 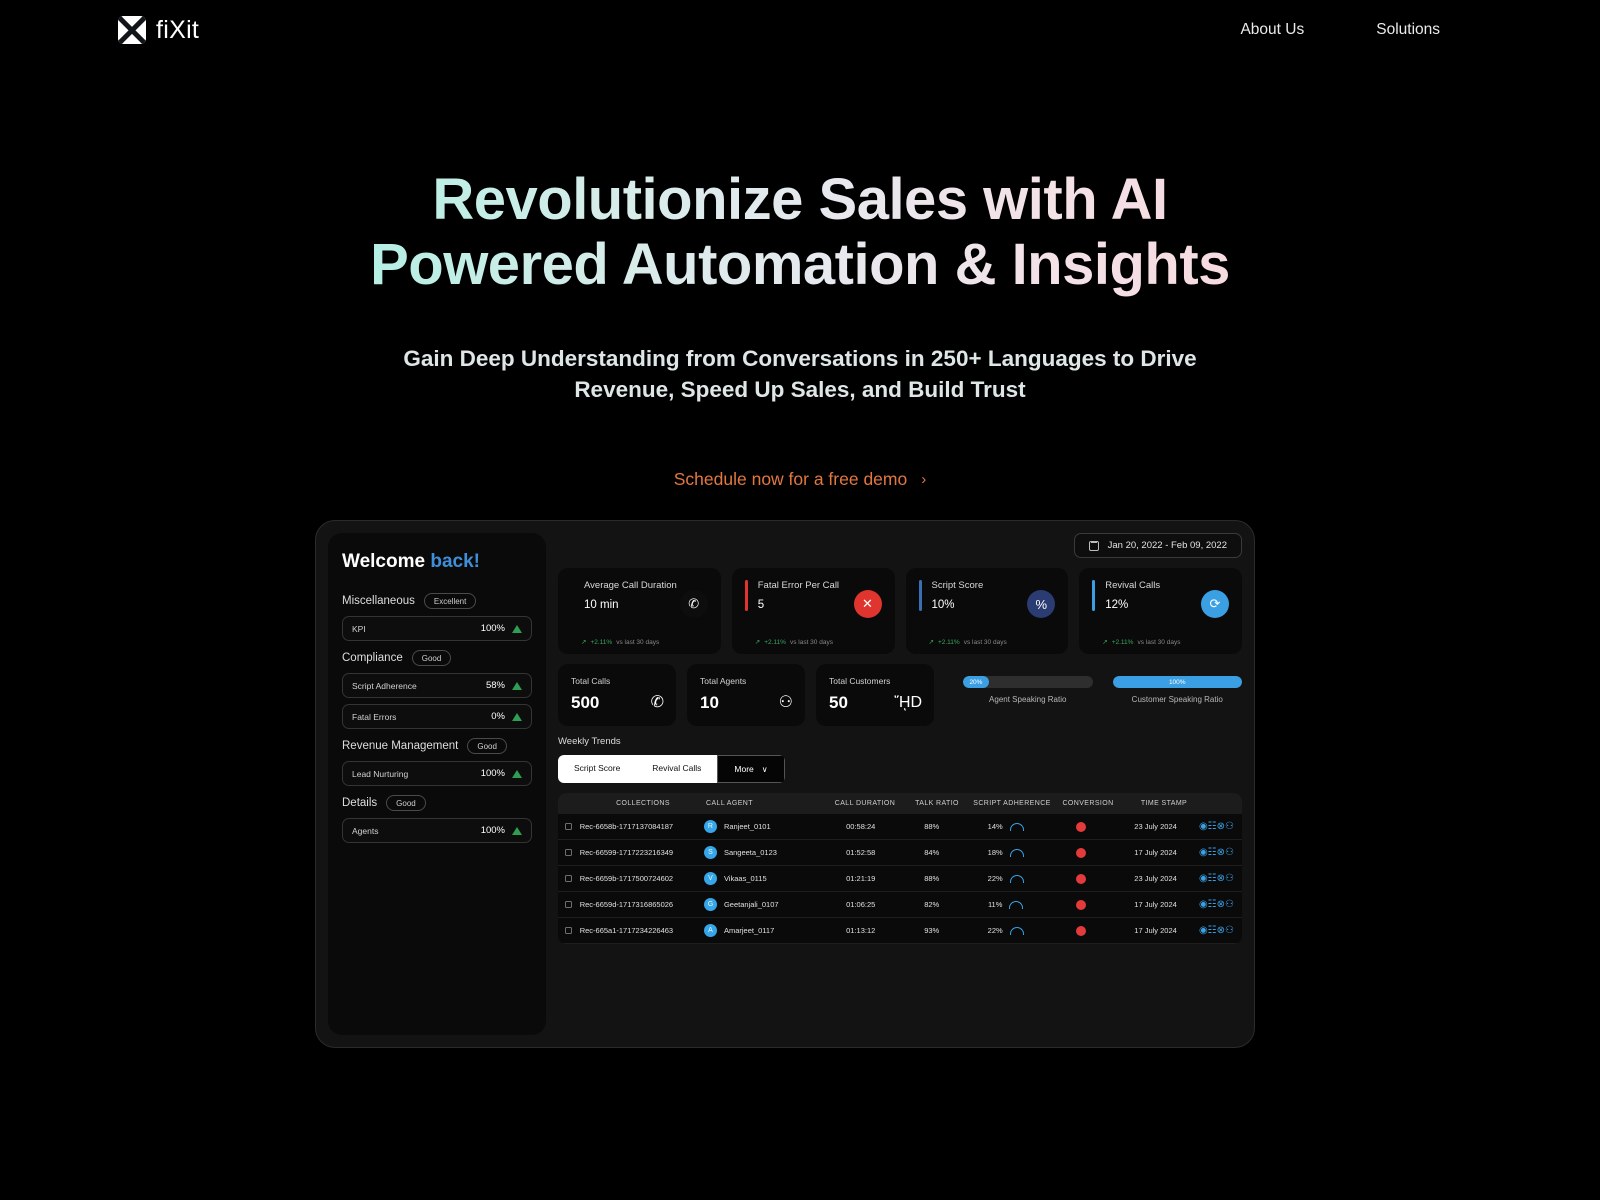 I want to click on sidebar-group: Miscellaneous Excellent KPI 100%, so click(x=437, y=617).